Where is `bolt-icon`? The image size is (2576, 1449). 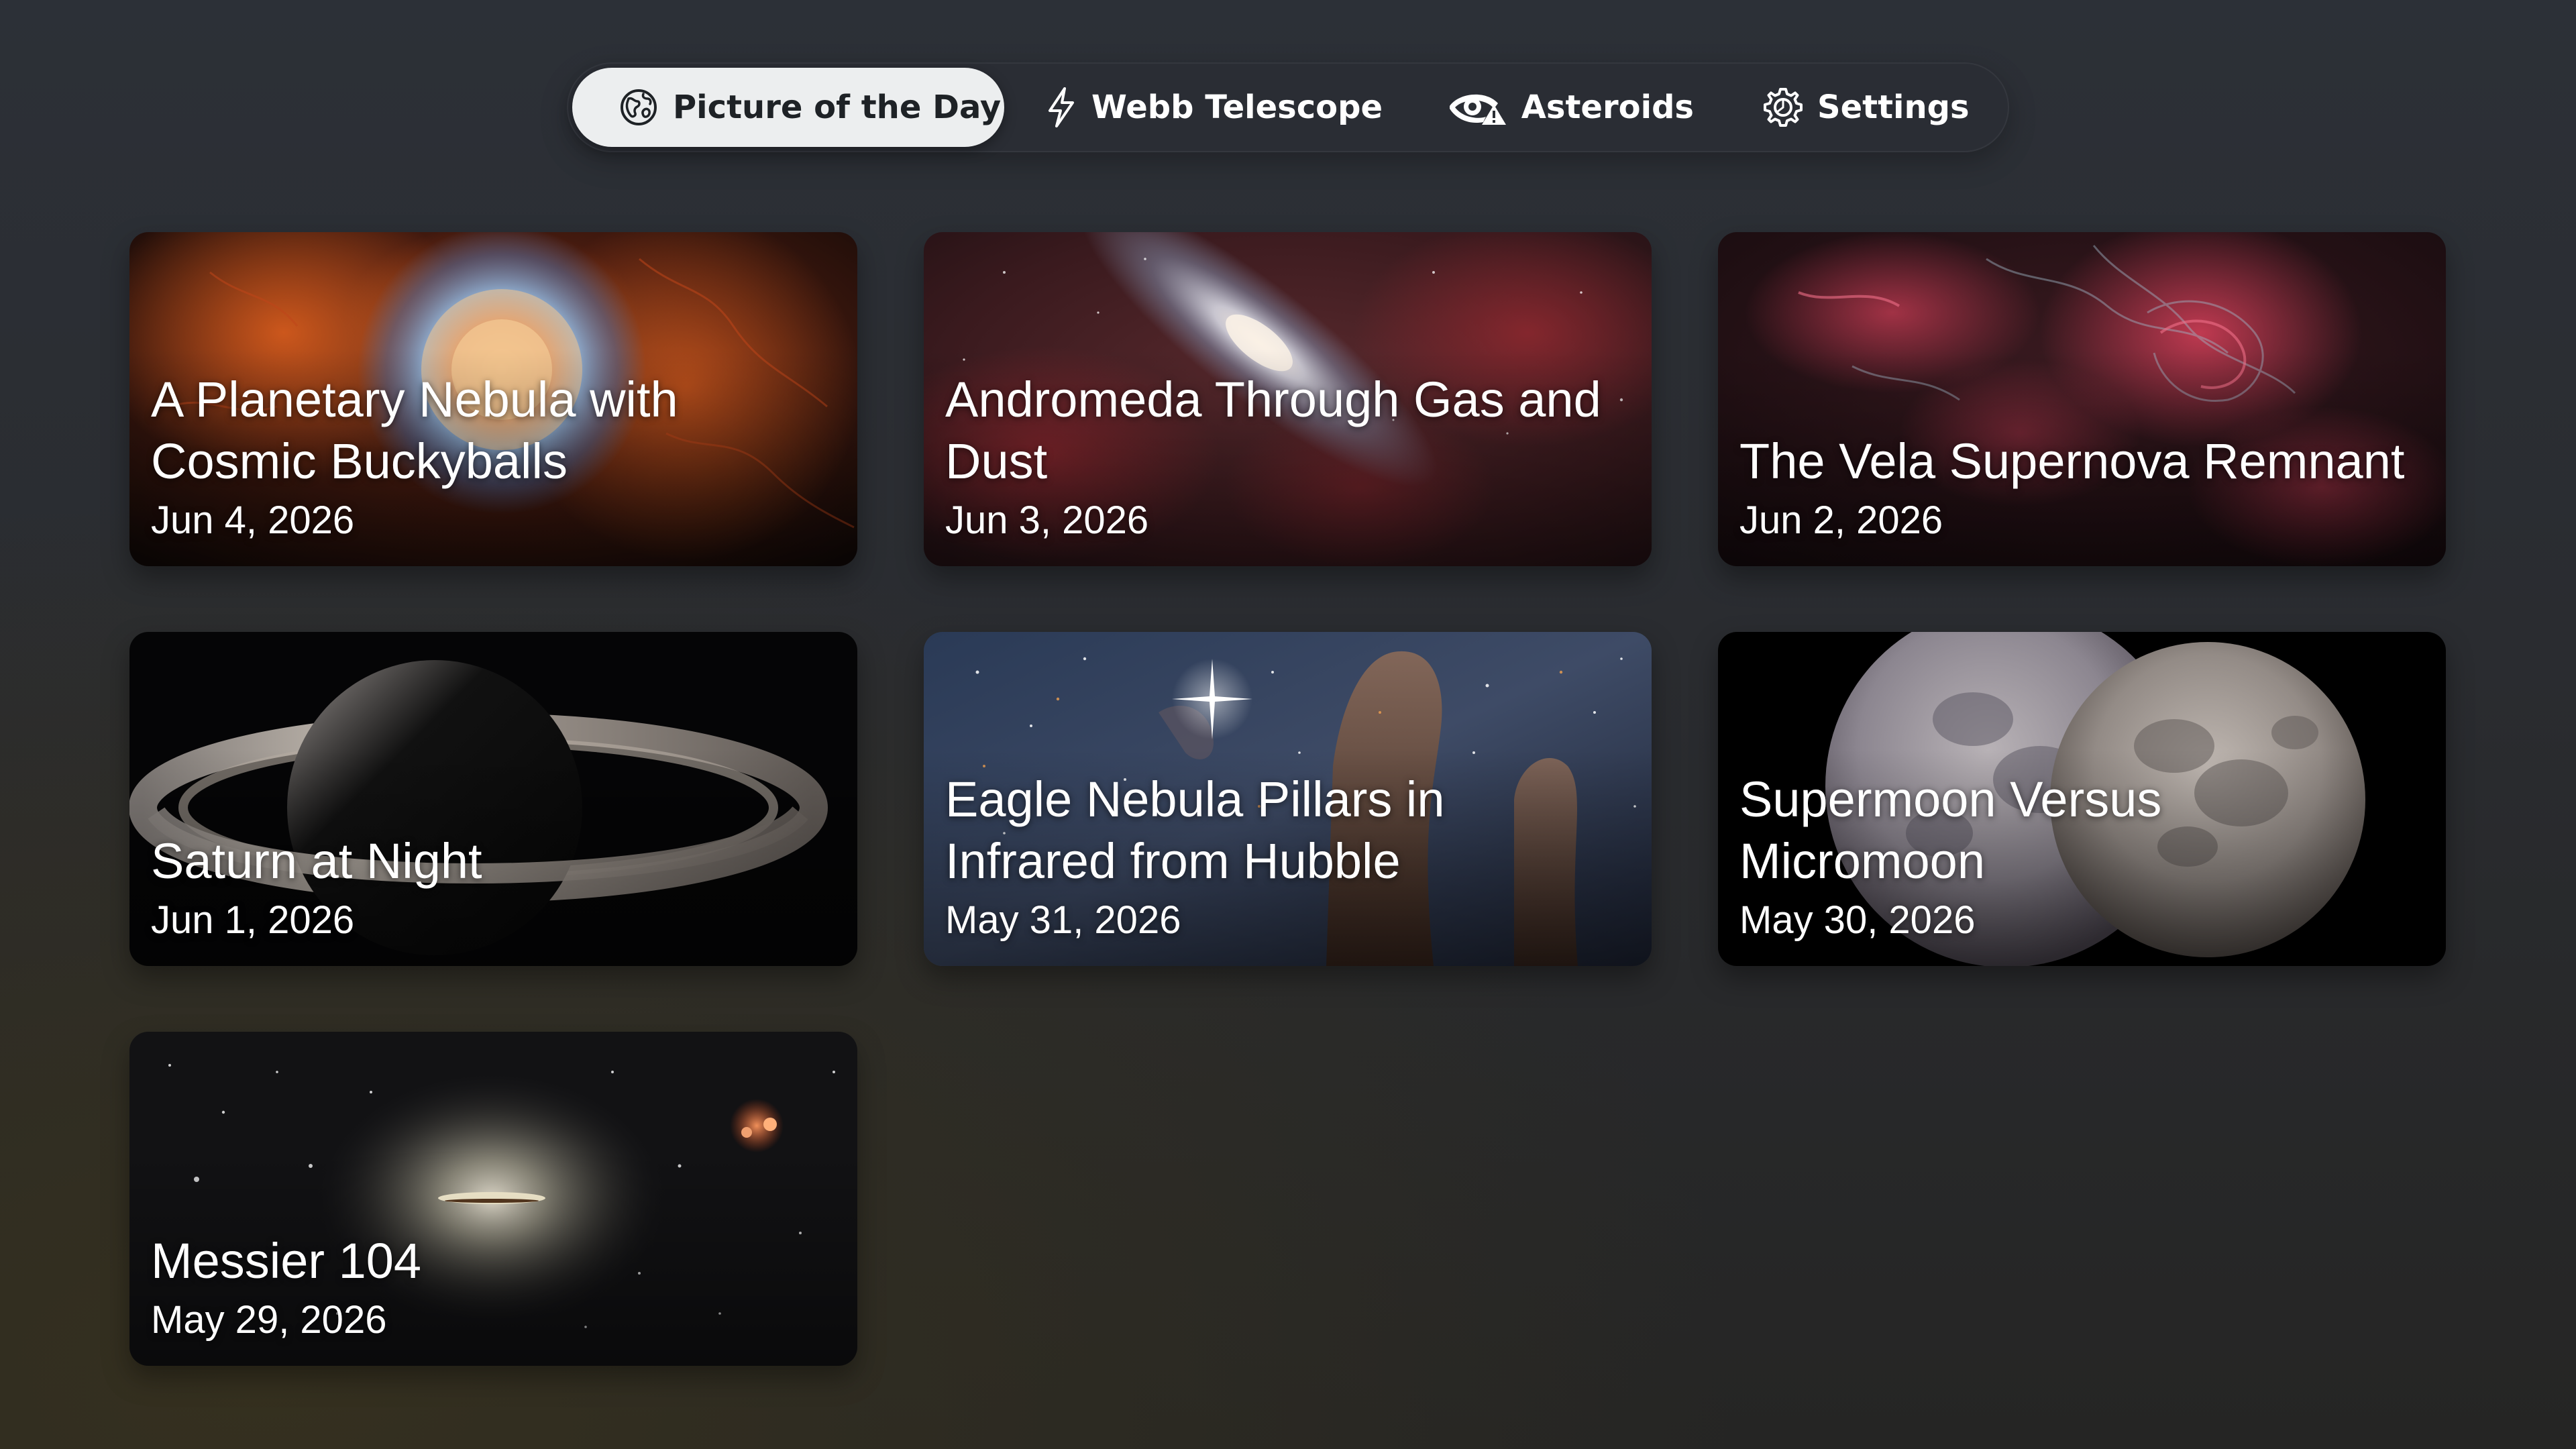 bolt-icon is located at coordinates (1061, 107).